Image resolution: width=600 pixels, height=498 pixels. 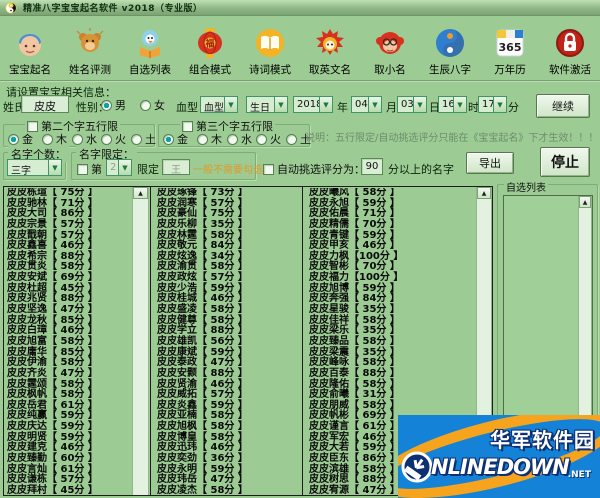 I want to click on custom-list-title: 自选列表, so click(x=526, y=186).